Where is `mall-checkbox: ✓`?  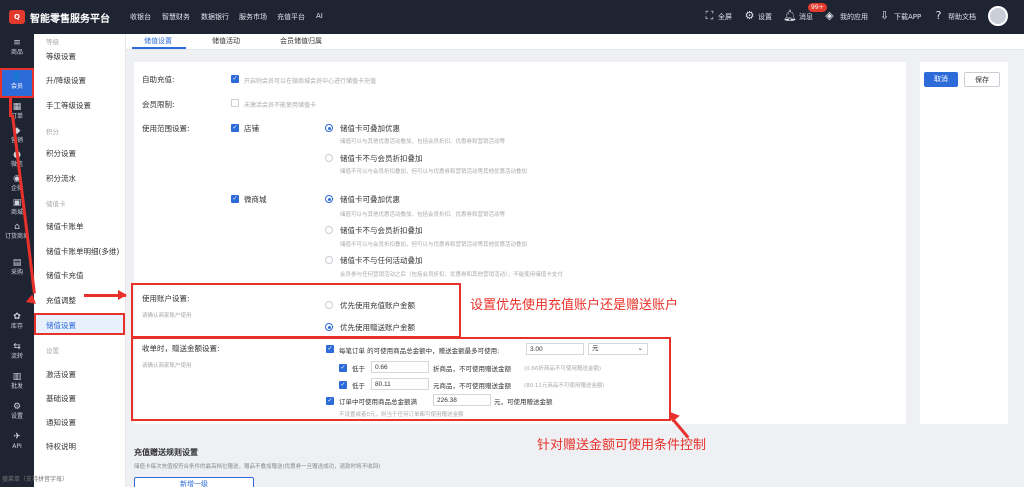
mall-checkbox: ✓ is located at coordinates (235, 199).